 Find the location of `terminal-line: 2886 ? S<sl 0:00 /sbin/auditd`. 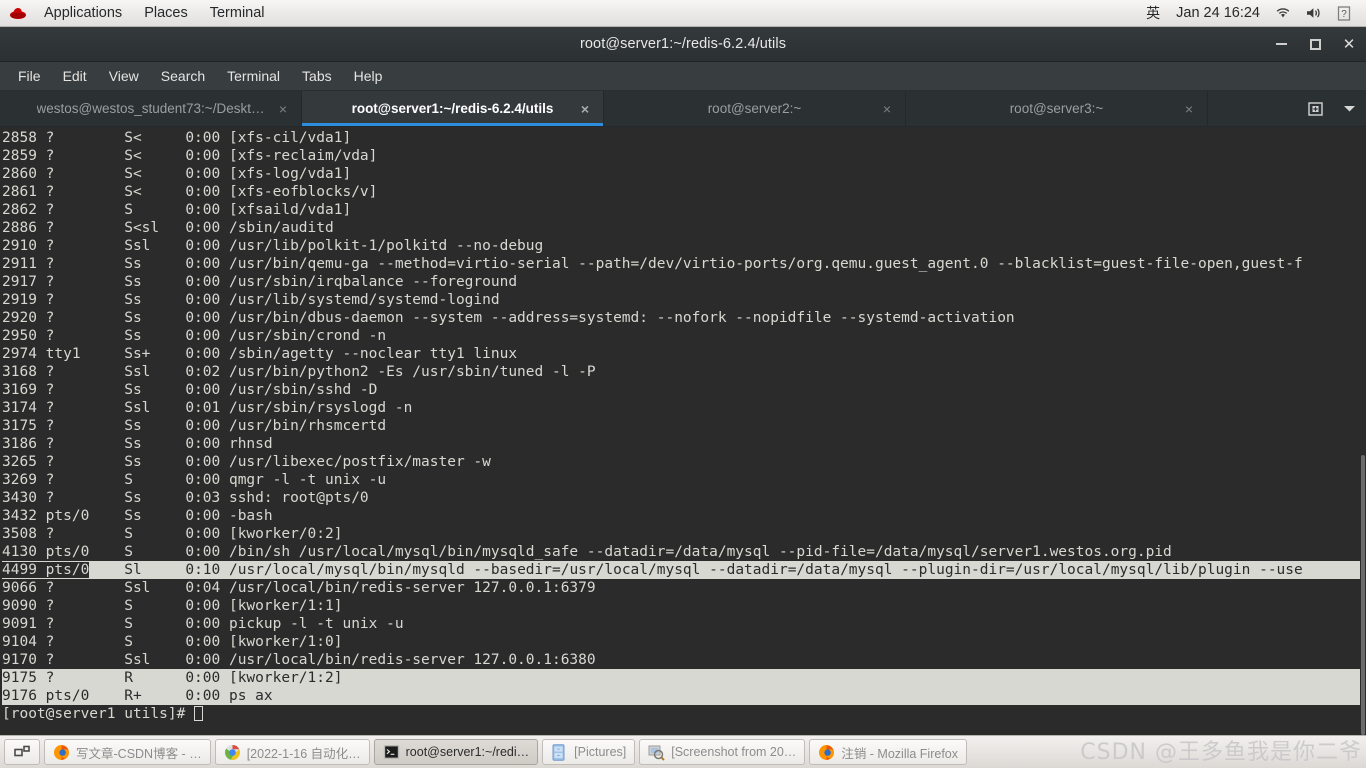

terminal-line: 2886 ? S<sl 0:00 /sbin/auditd is located at coordinates (168, 228).